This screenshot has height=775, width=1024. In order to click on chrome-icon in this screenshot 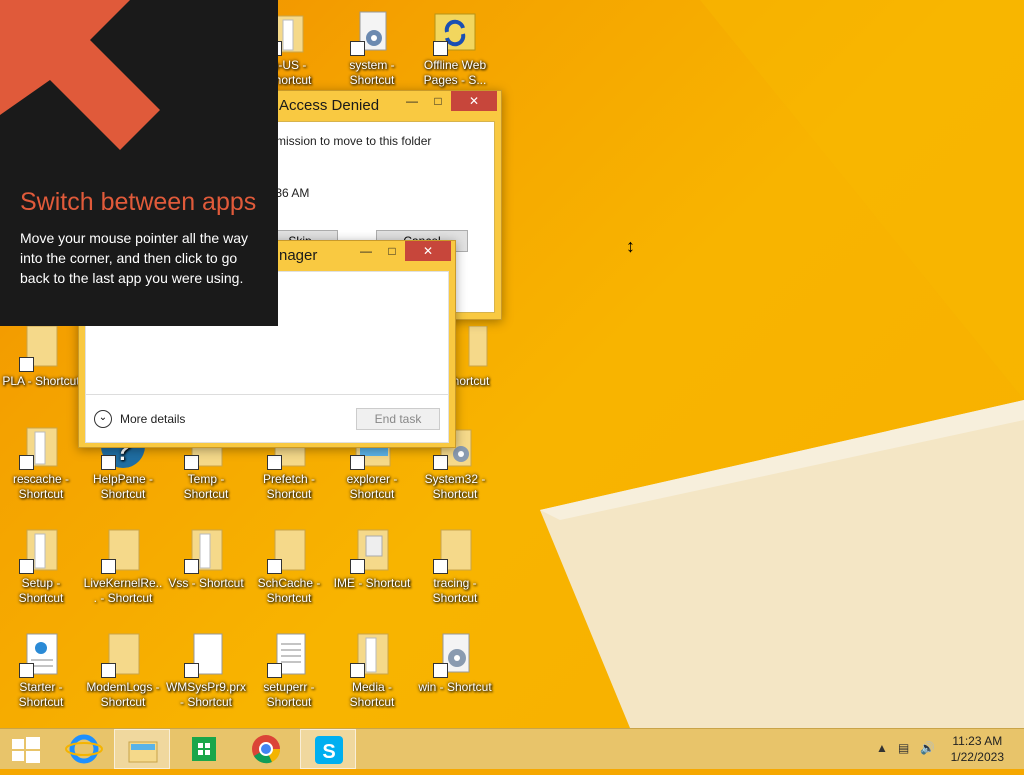, I will do `click(266, 749)`.